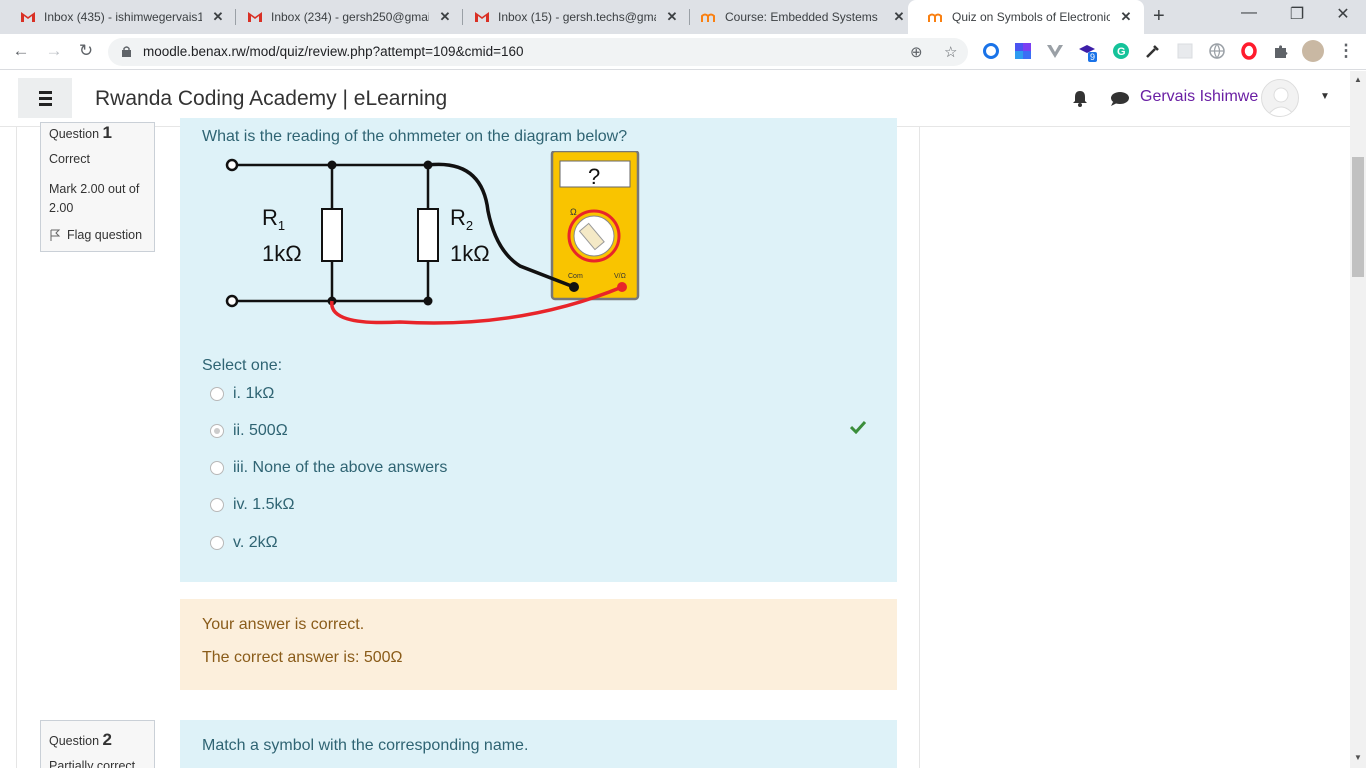 This screenshot has width=1366, height=768. I want to click on option-label: ii. 500Ω, so click(260, 430).